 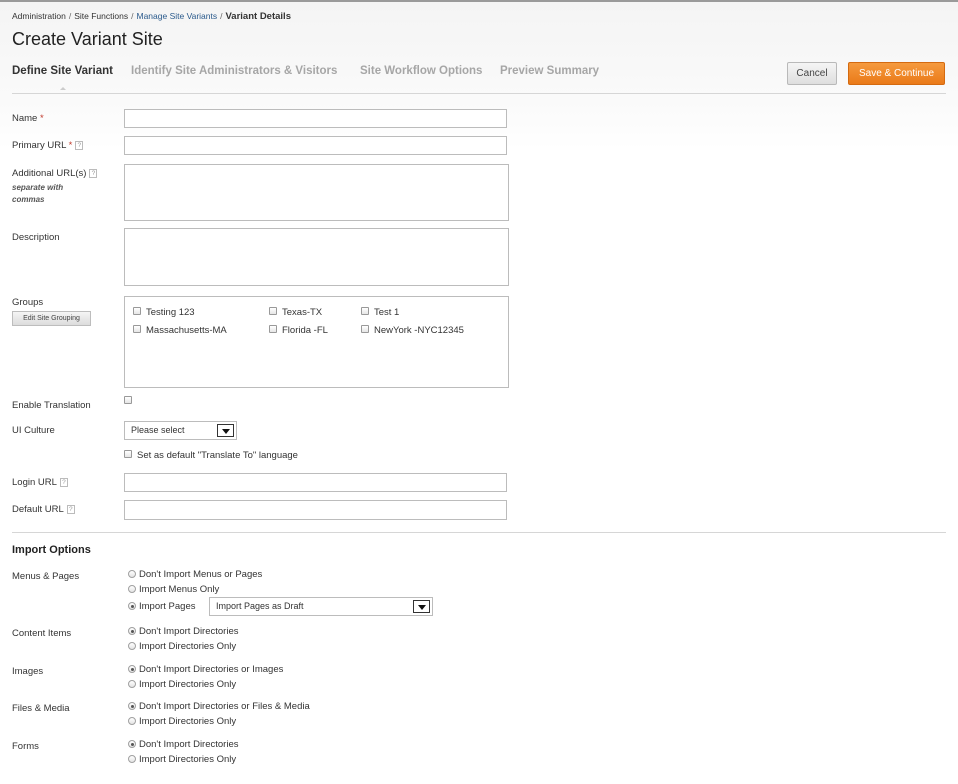 What do you see at coordinates (158, 430) in the screenshot?
I see `ui-culture-selected: Please select` at bounding box center [158, 430].